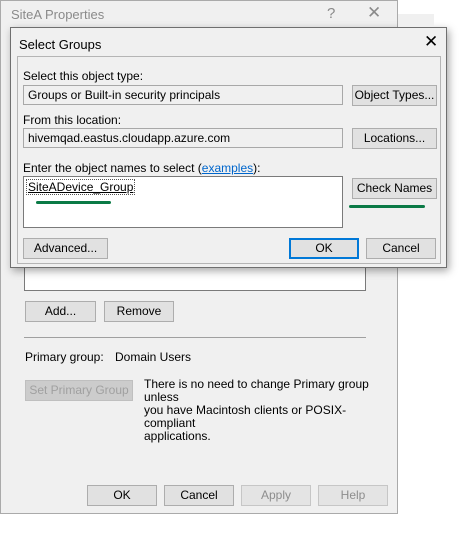 The width and height of the screenshot is (474, 537). What do you see at coordinates (394, 188) in the screenshot?
I see `check-names-button: Check Names` at bounding box center [394, 188].